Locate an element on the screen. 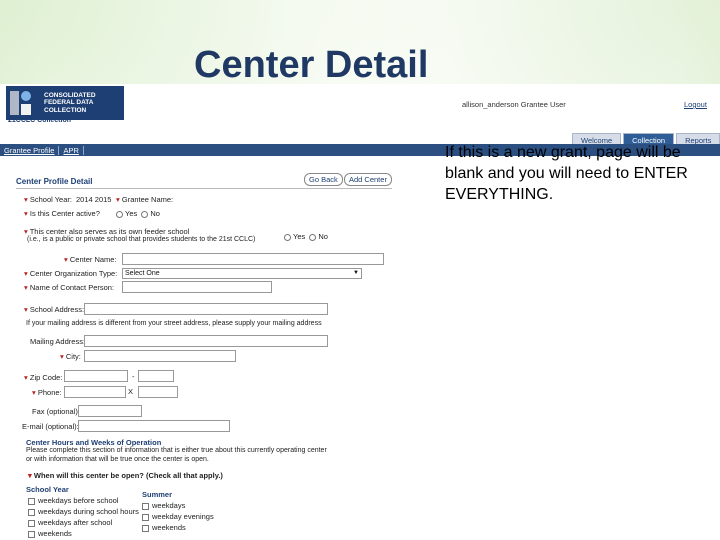 The width and height of the screenshot is (720, 540). center-org-type-label: ▾ Center Organization Type: is located at coordinates (71, 273).